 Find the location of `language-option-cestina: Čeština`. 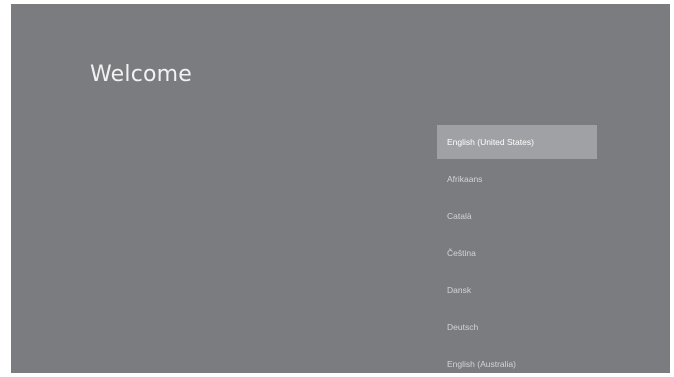

language-option-cestina: Čeština is located at coordinates (517, 253).